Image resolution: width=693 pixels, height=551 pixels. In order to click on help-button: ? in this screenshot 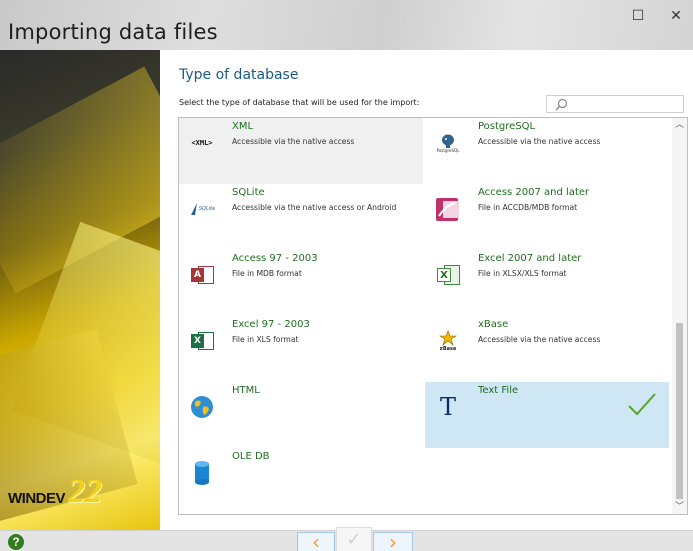, I will do `click(16, 542)`.